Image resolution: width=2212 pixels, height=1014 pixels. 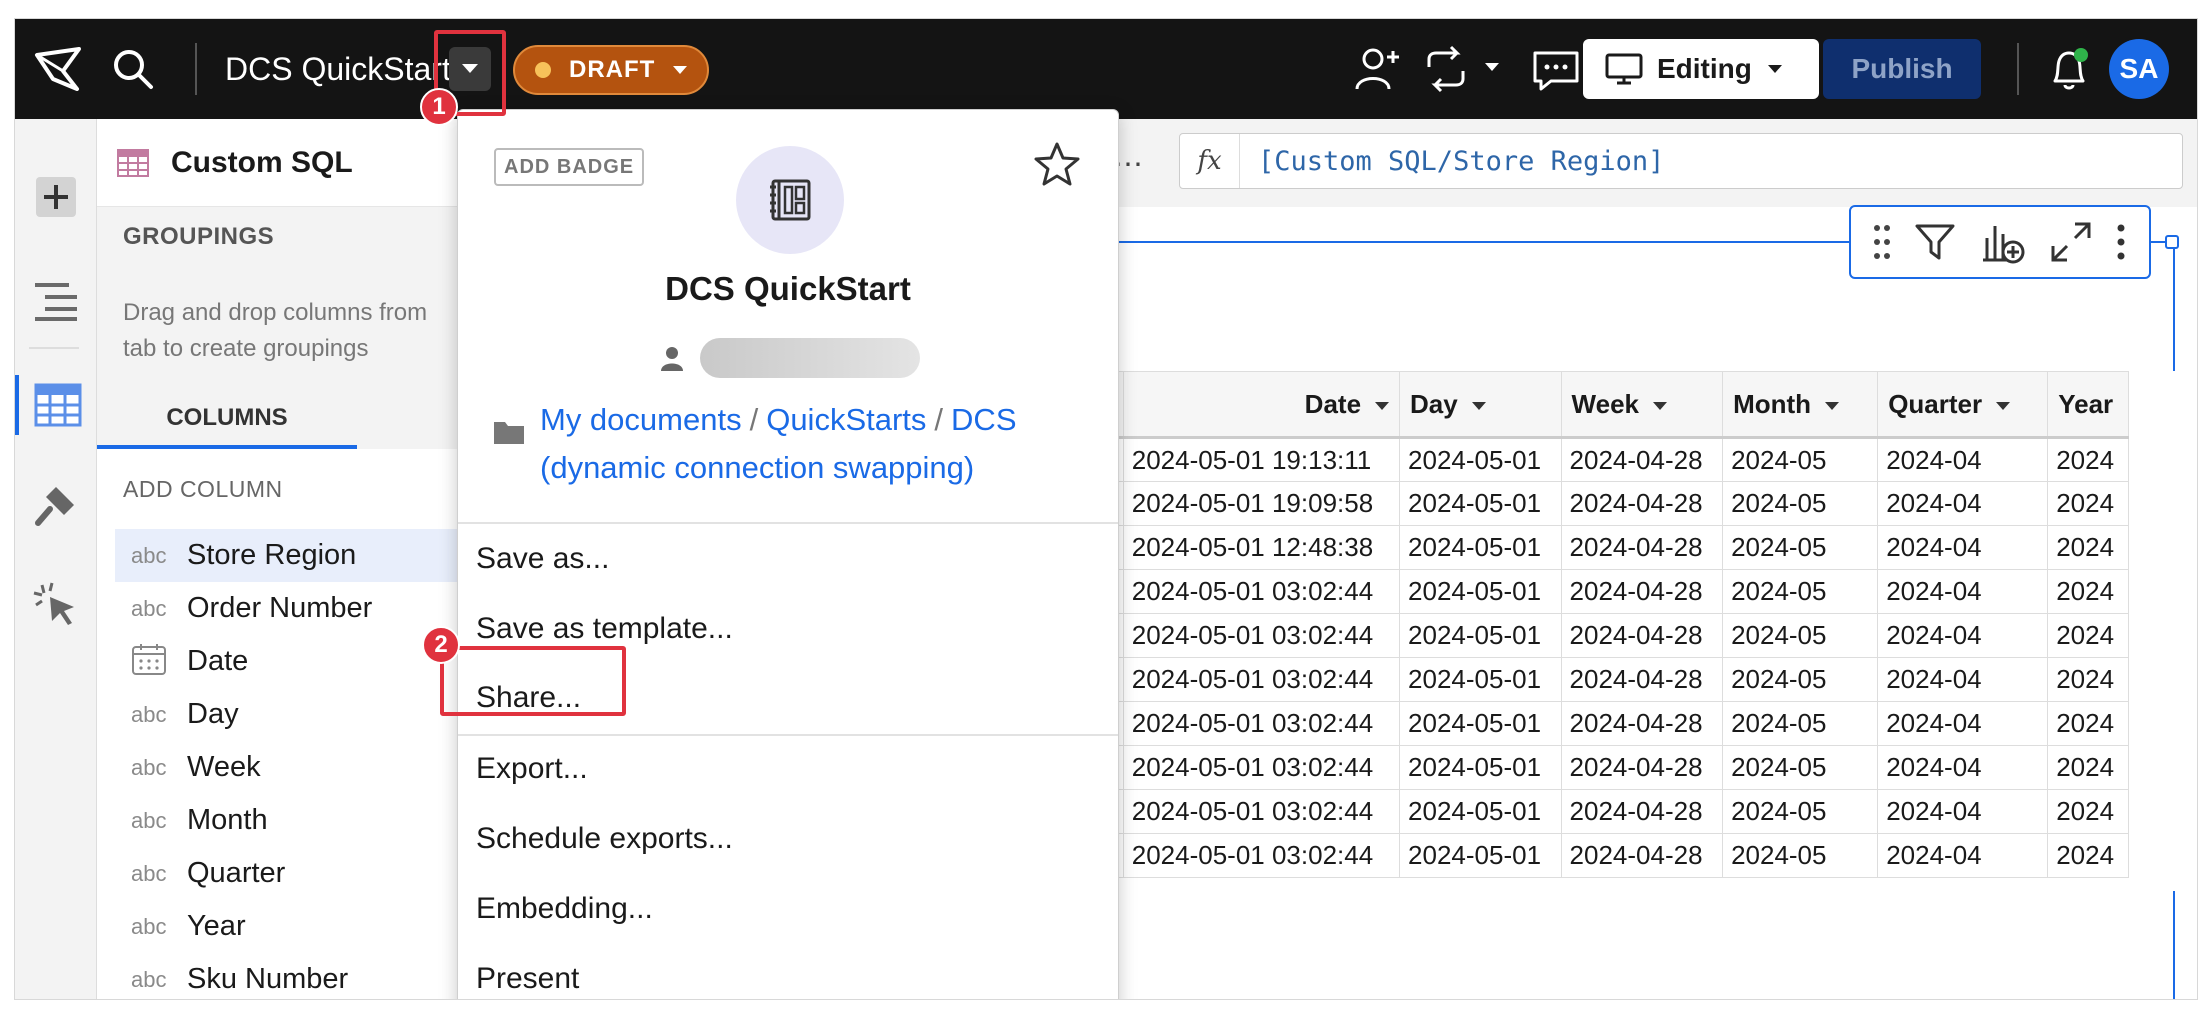 I want to click on table-cell: 2024-05-01 19:09:58, so click(x=1261, y=503).